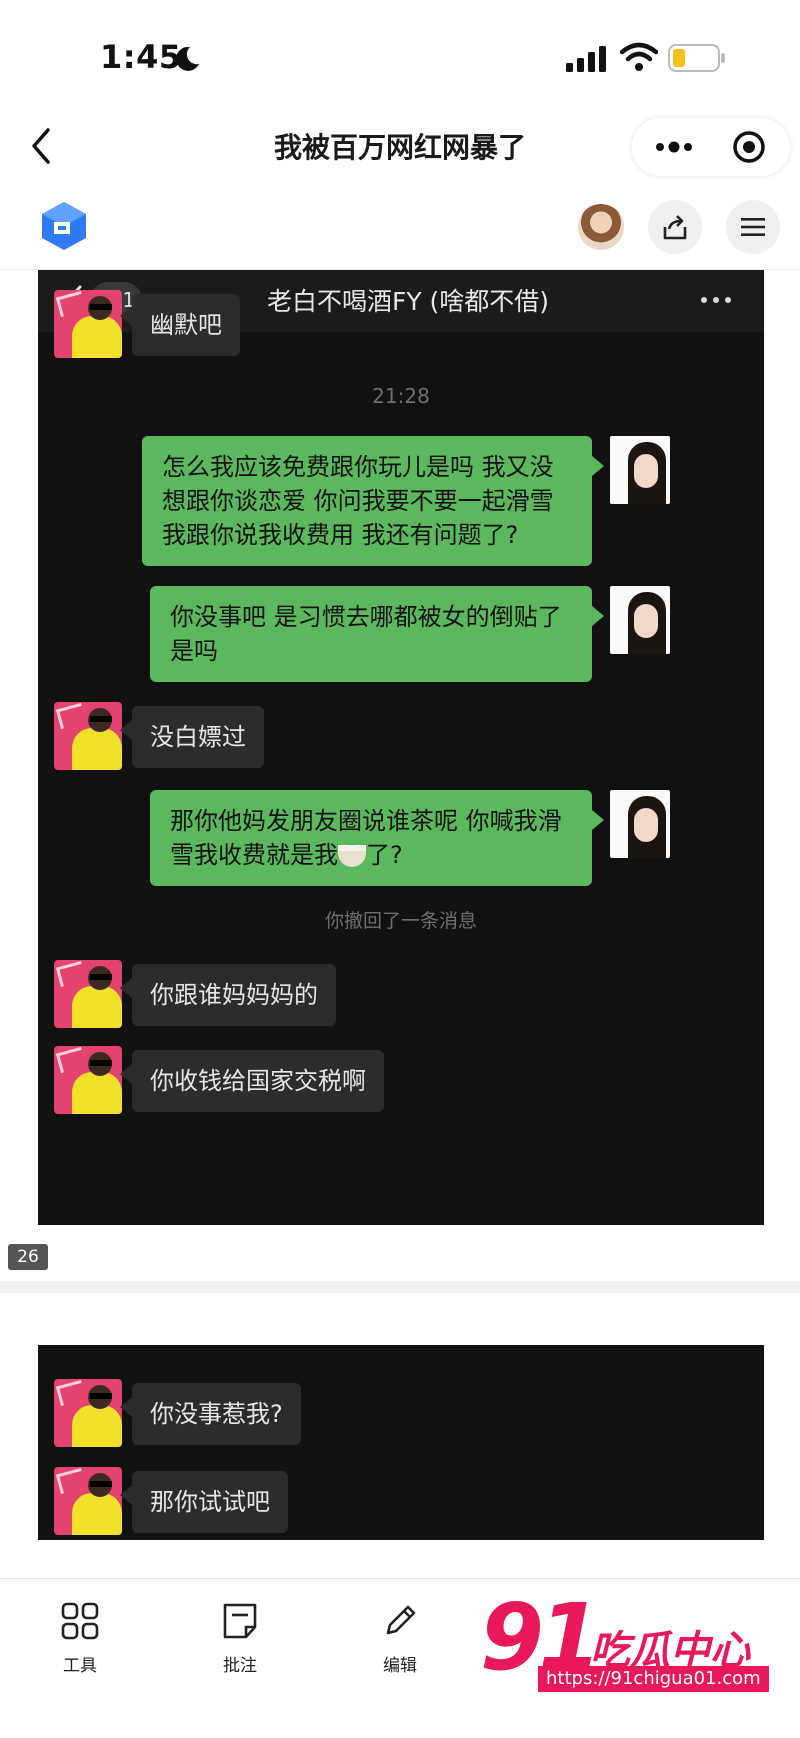 This screenshot has width=800, height=1738. Describe the element at coordinates (187, 58) in the screenshot. I see `moon-icon` at that location.